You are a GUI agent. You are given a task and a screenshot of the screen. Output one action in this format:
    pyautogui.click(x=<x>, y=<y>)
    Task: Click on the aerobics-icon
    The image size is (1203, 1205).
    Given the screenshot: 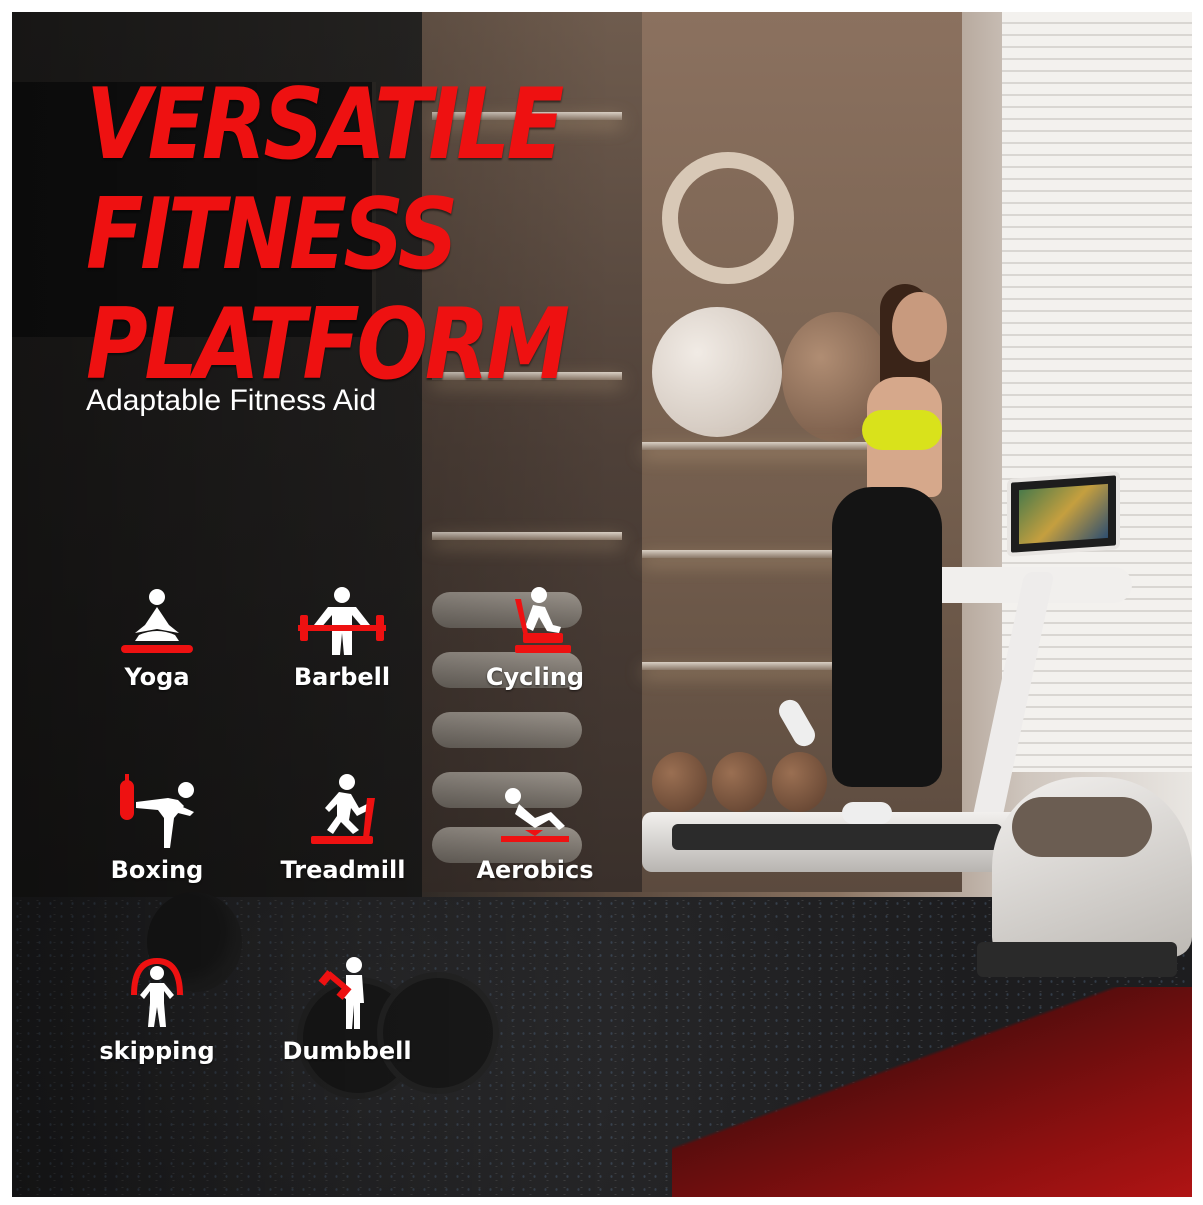 What is the action you would take?
    pyautogui.click(x=535, y=815)
    